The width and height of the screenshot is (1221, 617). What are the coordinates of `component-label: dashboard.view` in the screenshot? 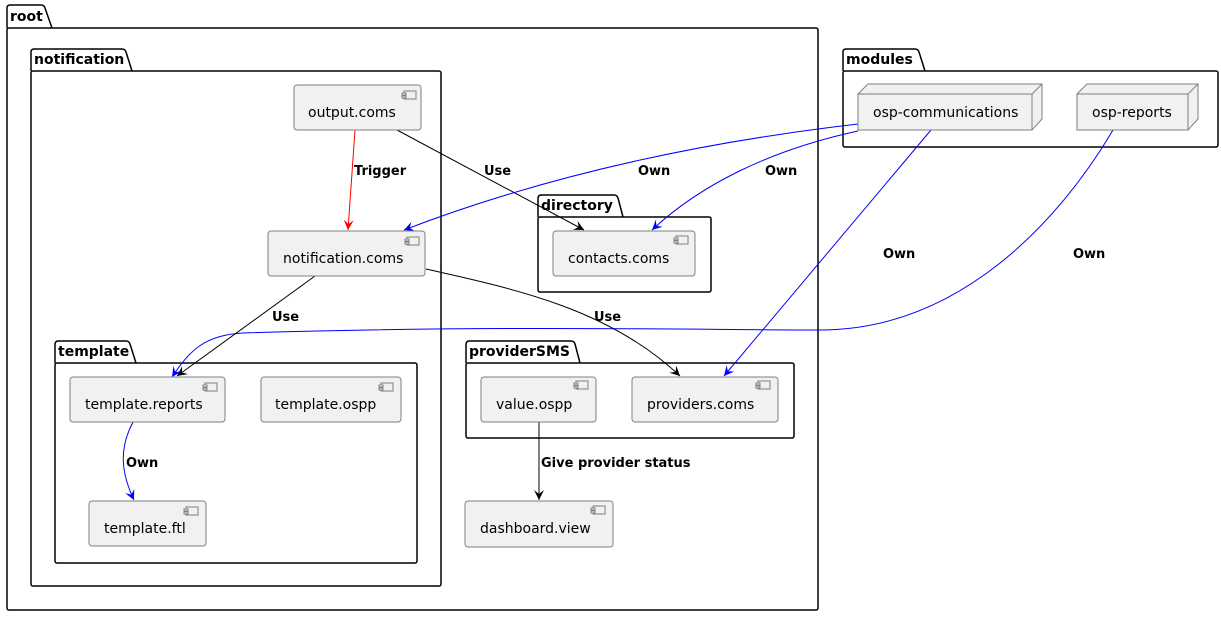 It's located at (535, 529).